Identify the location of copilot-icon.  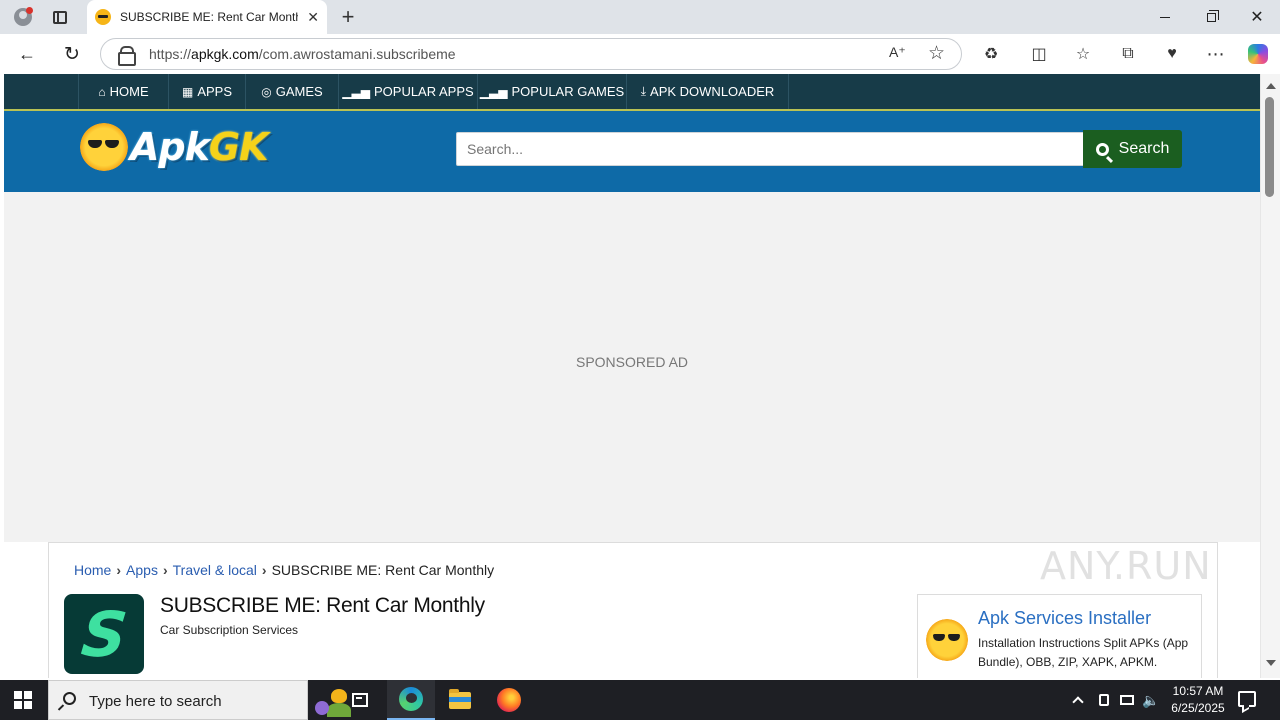
(1258, 54).